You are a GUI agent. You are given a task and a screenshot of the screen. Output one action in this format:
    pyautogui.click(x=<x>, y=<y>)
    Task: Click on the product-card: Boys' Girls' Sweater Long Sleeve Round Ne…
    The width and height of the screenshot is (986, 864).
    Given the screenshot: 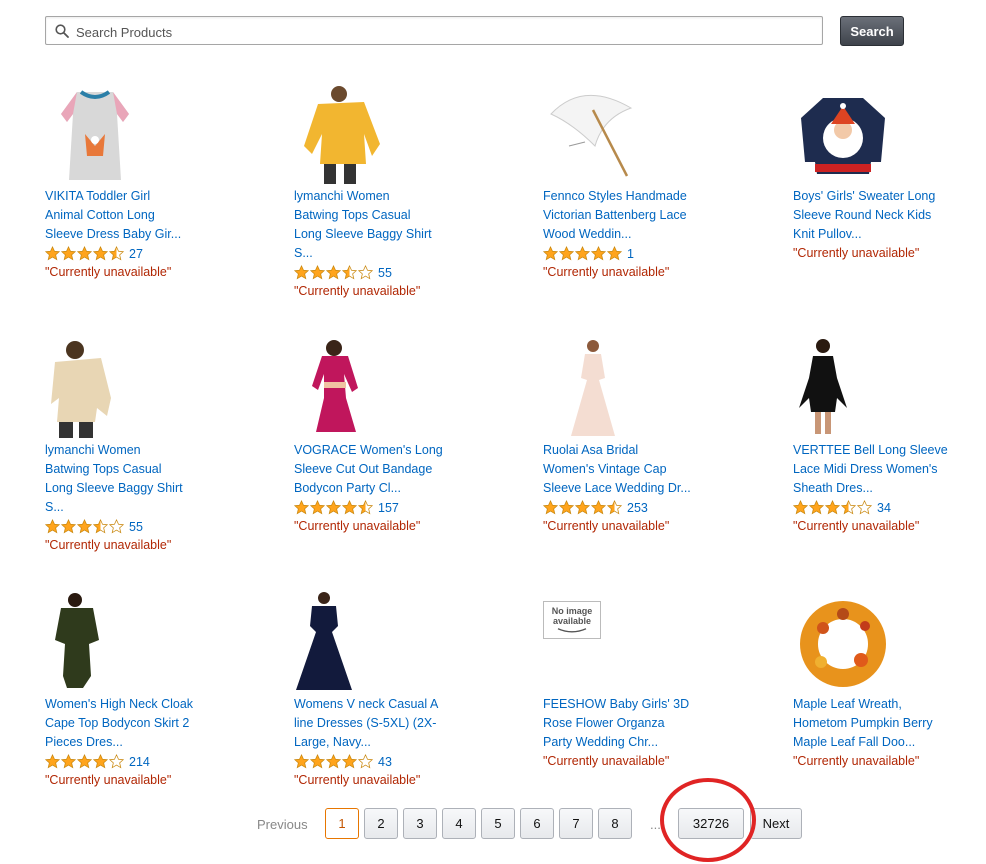 What is the action you would take?
    pyautogui.click(x=878, y=173)
    